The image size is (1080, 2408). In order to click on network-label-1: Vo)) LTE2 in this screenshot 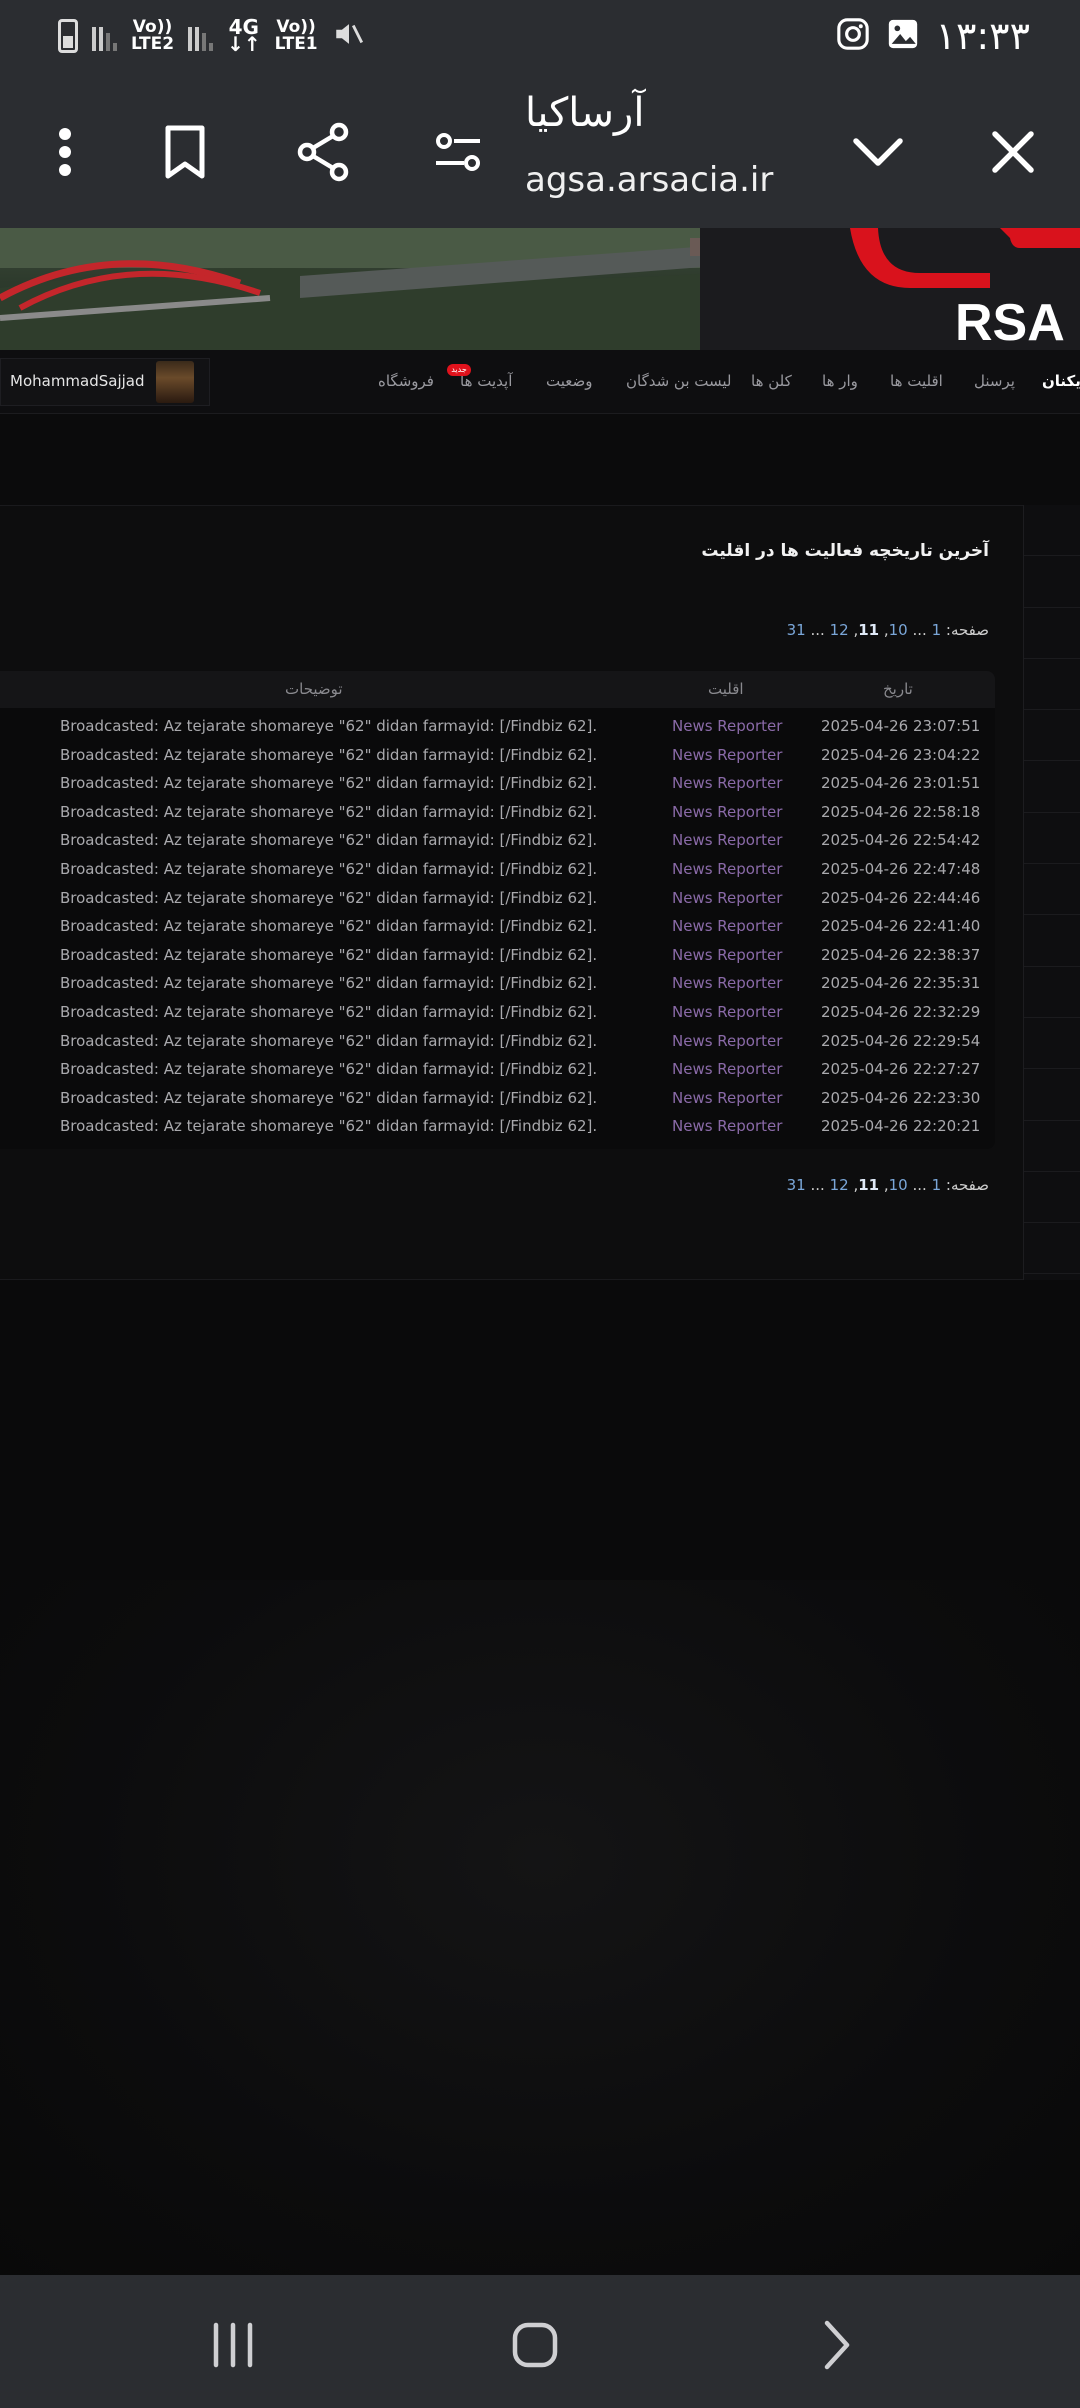, I will do `click(152, 36)`.